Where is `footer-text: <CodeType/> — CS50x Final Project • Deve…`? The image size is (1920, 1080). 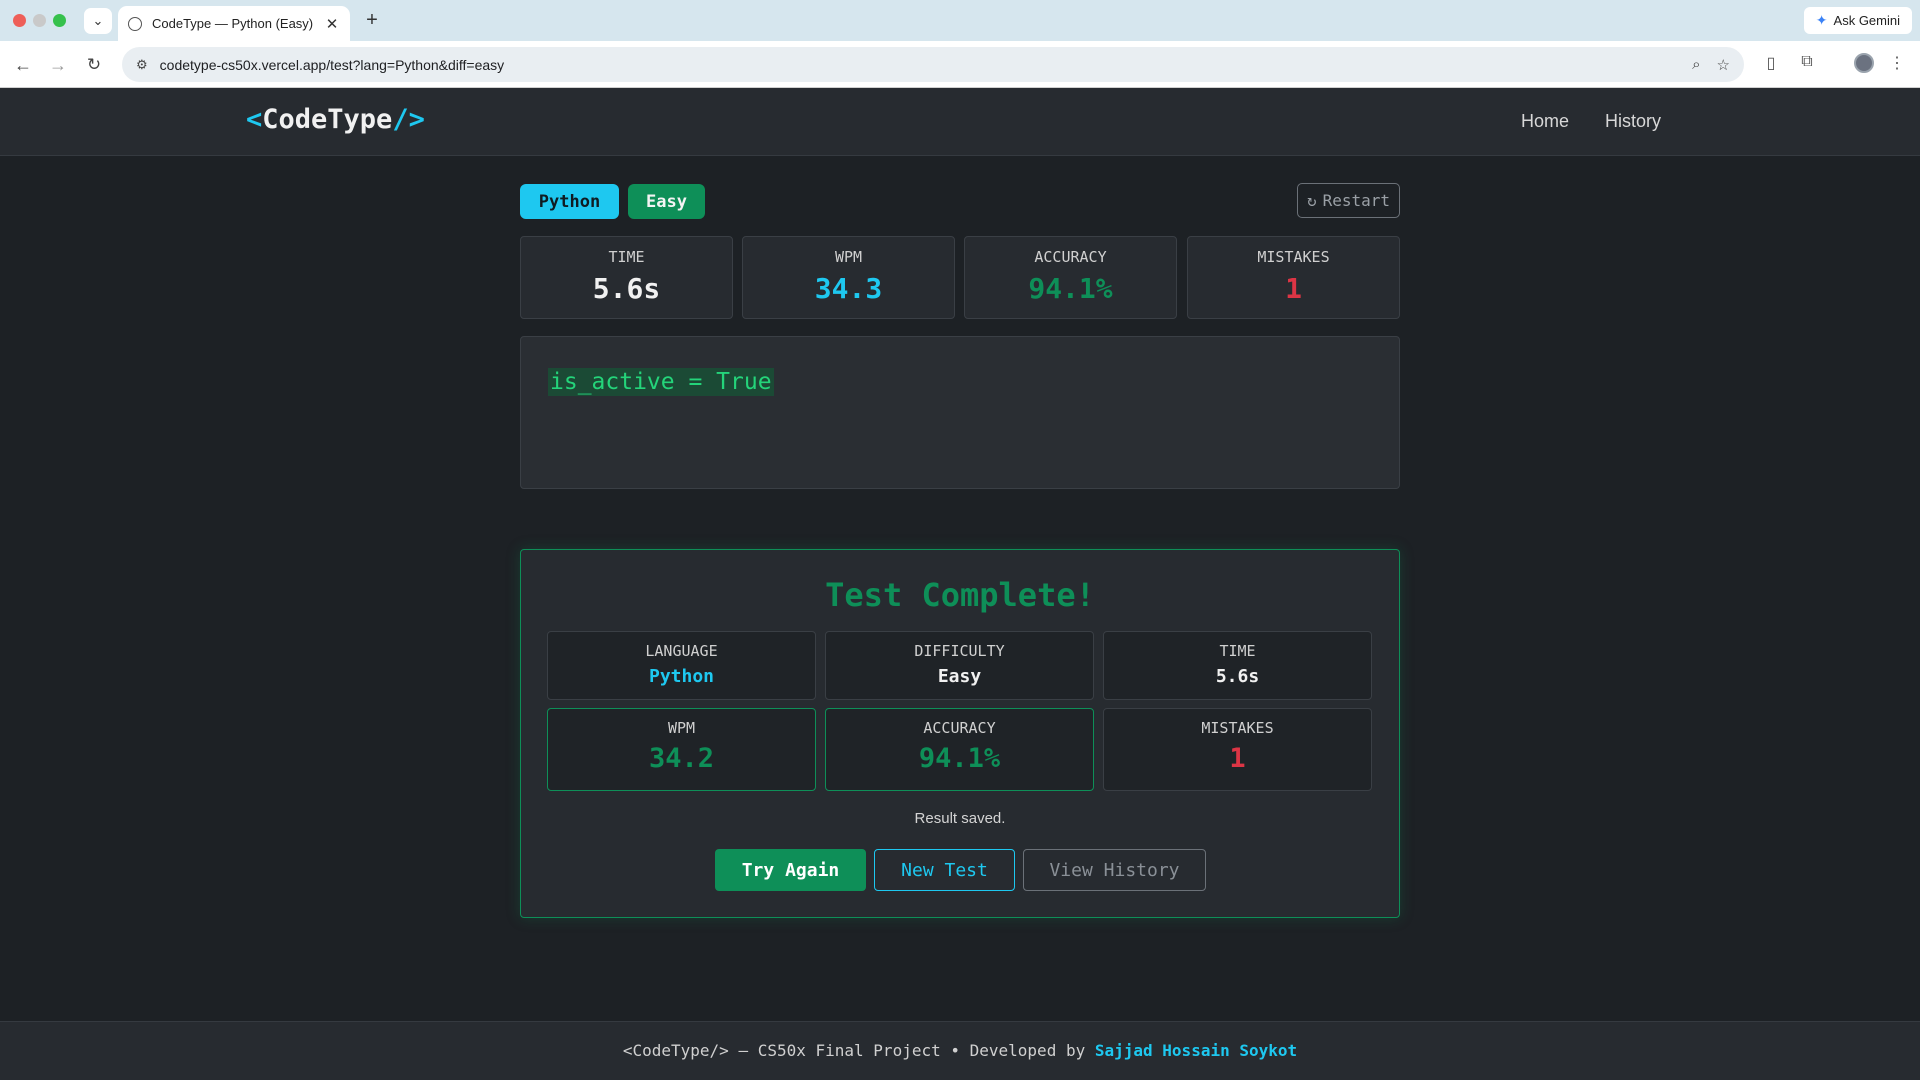
footer-text: <CodeType/> — CS50x Final Project • Deve… is located at coordinates (854, 1050).